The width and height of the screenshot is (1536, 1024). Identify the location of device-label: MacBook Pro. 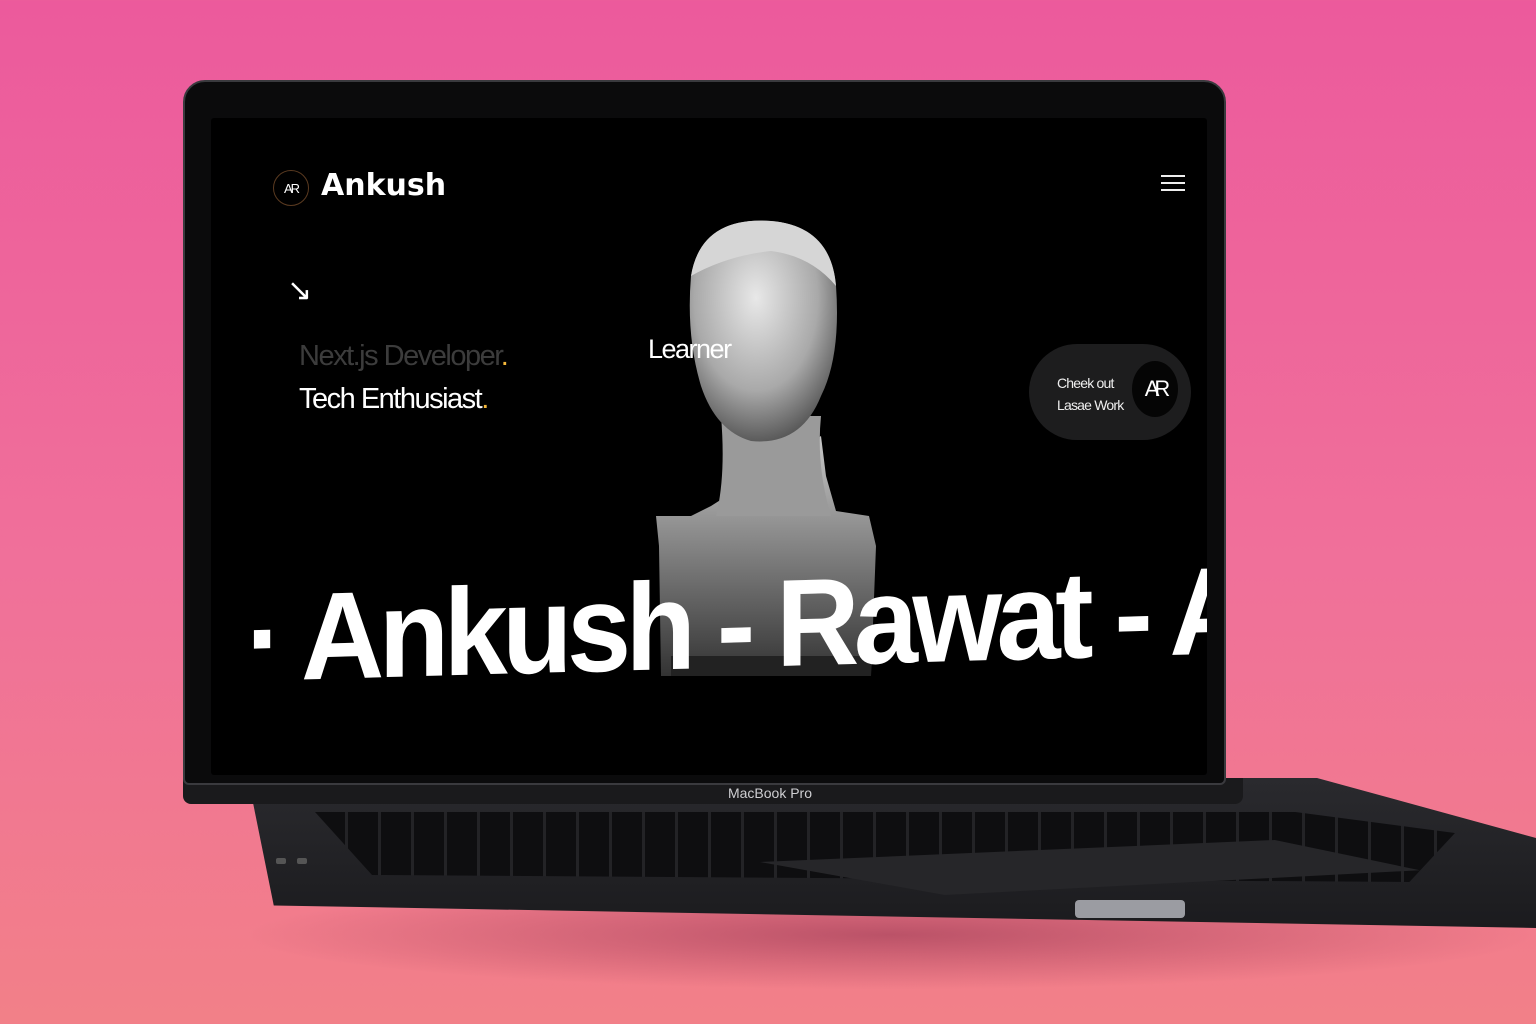
(770, 793).